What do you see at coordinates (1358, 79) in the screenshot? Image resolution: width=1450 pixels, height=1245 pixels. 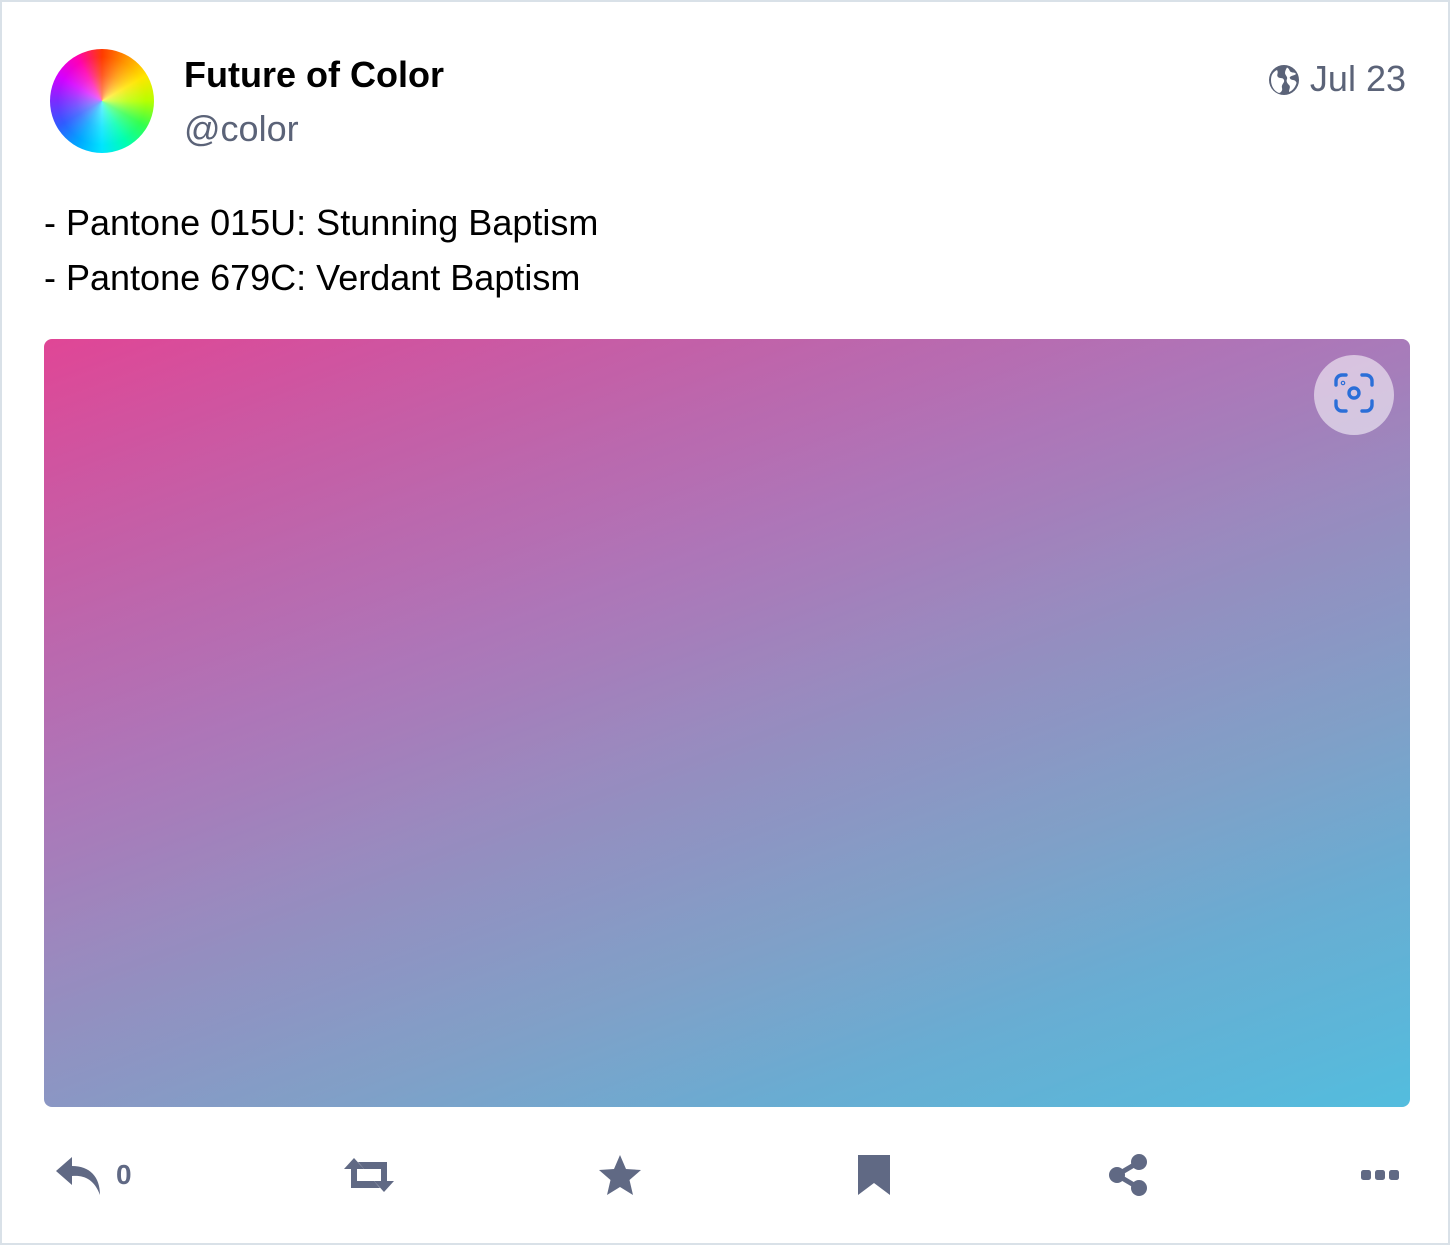 I see `post-date: Jul 23` at bounding box center [1358, 79].